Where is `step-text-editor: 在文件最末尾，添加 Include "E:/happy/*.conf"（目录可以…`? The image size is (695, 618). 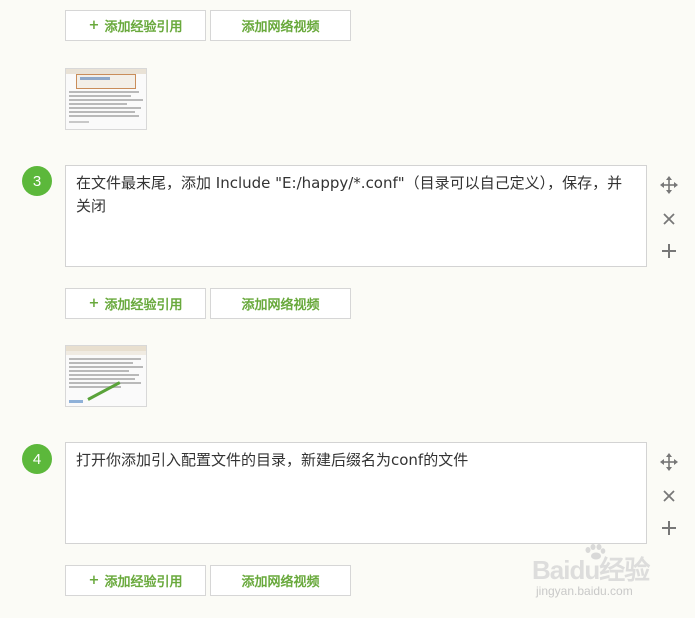
step-text-editor: 在文件最末尾，添加 Include "E:/happy/*.conf"（目录可以… is located at coordinates (356, 216).